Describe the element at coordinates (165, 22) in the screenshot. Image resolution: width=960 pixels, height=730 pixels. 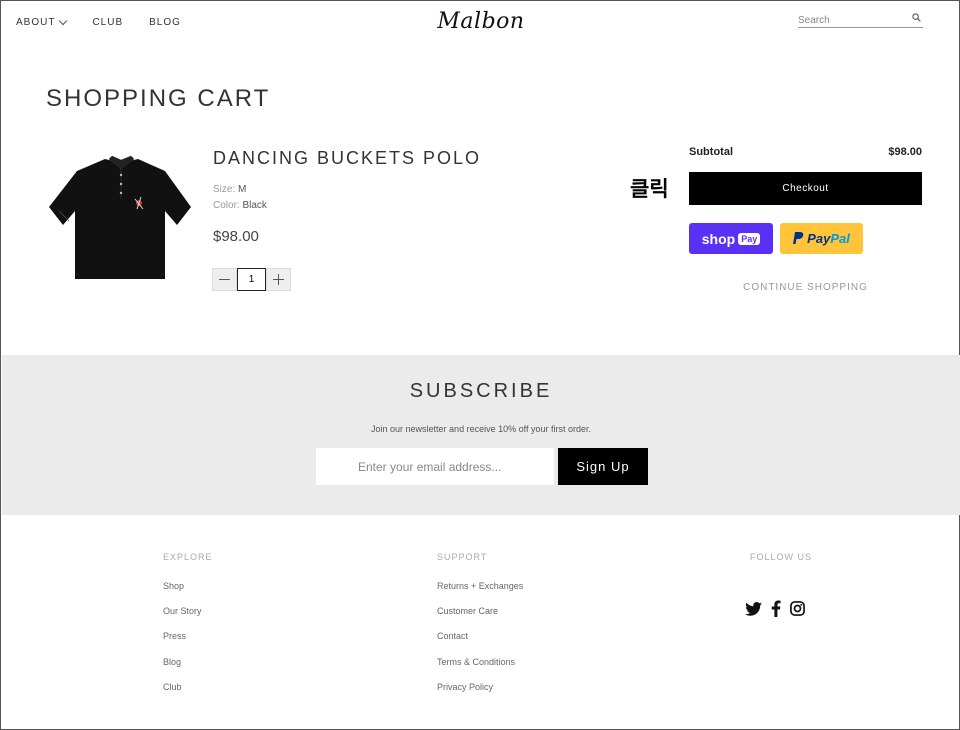
I see `nav-blog: BLOG` at that location.